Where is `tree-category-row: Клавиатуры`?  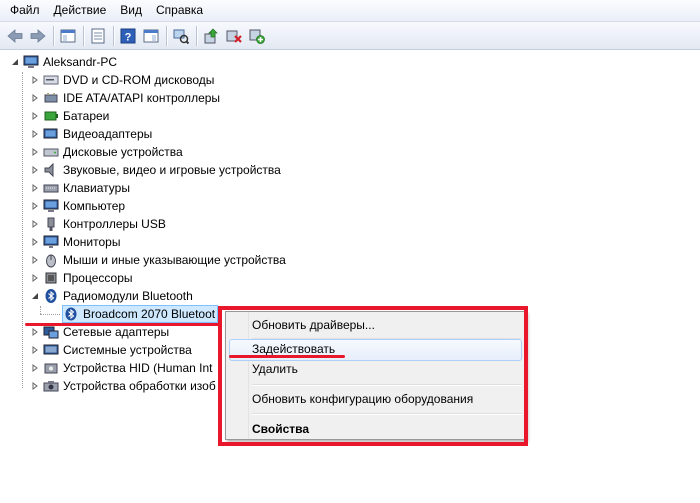 tree-category-row: Клавиатуры is located at coordinates (80, 188).